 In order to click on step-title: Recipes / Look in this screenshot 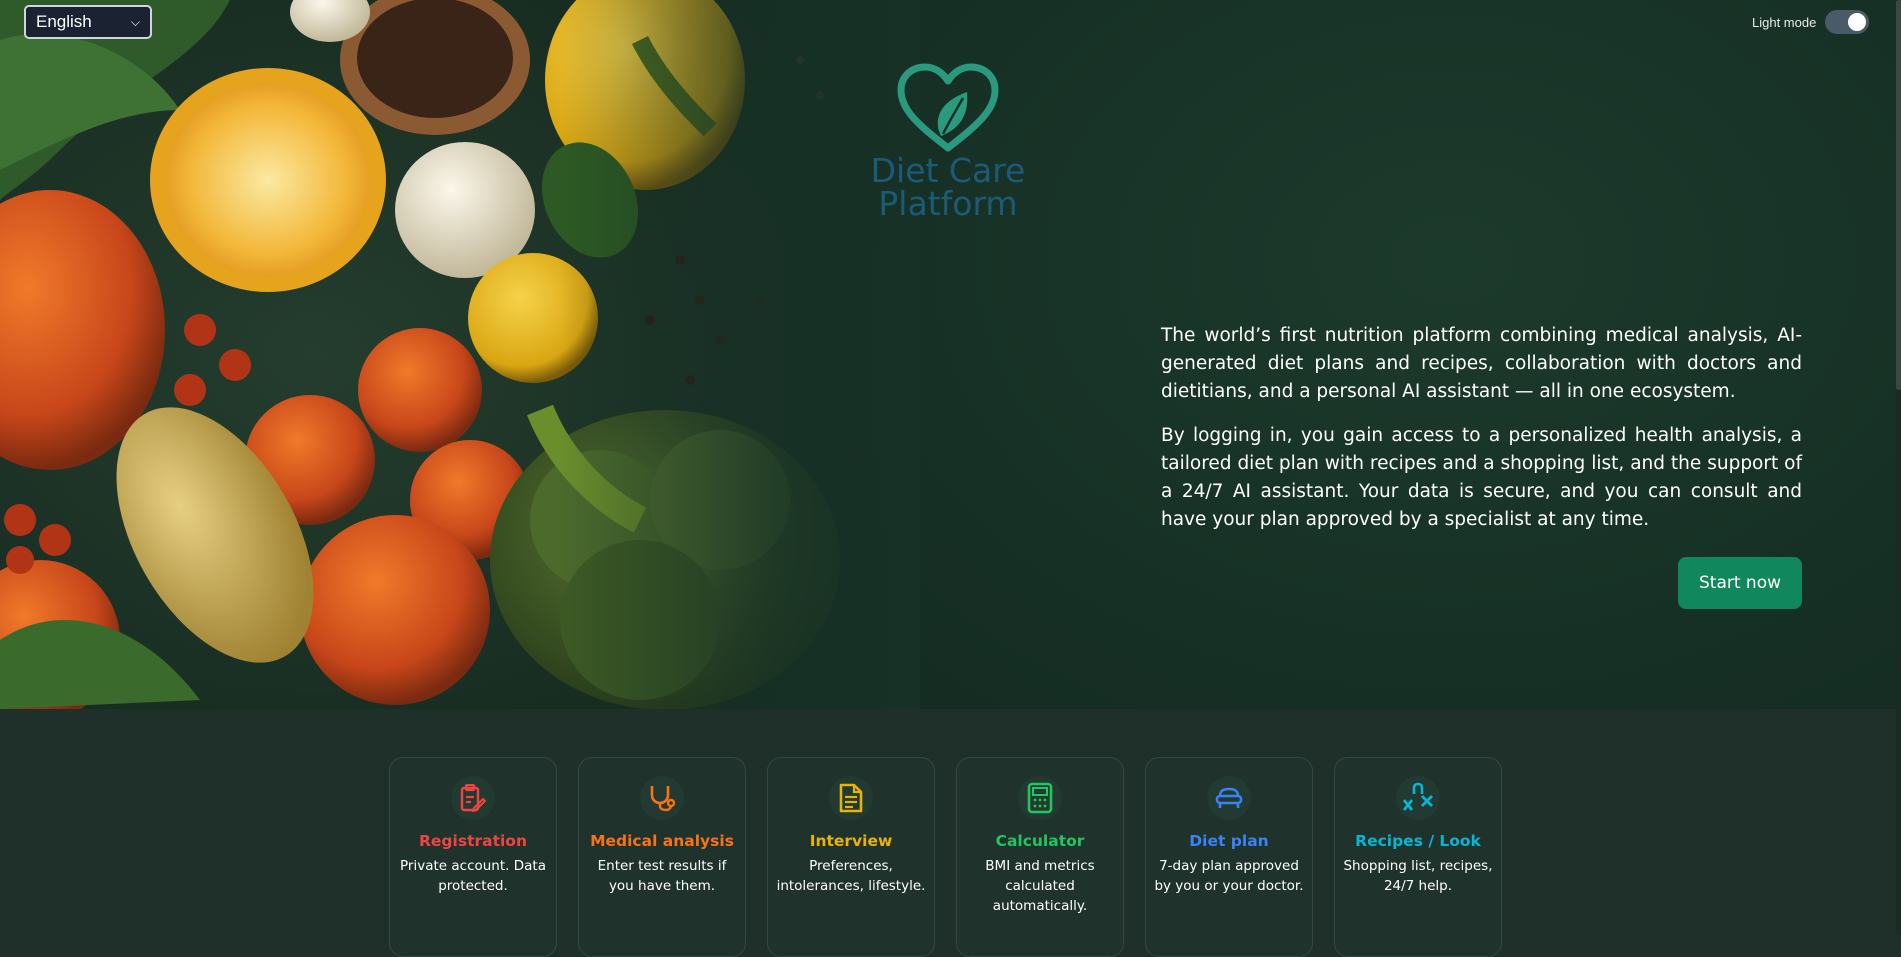, I will do `click(1418, 841)`.